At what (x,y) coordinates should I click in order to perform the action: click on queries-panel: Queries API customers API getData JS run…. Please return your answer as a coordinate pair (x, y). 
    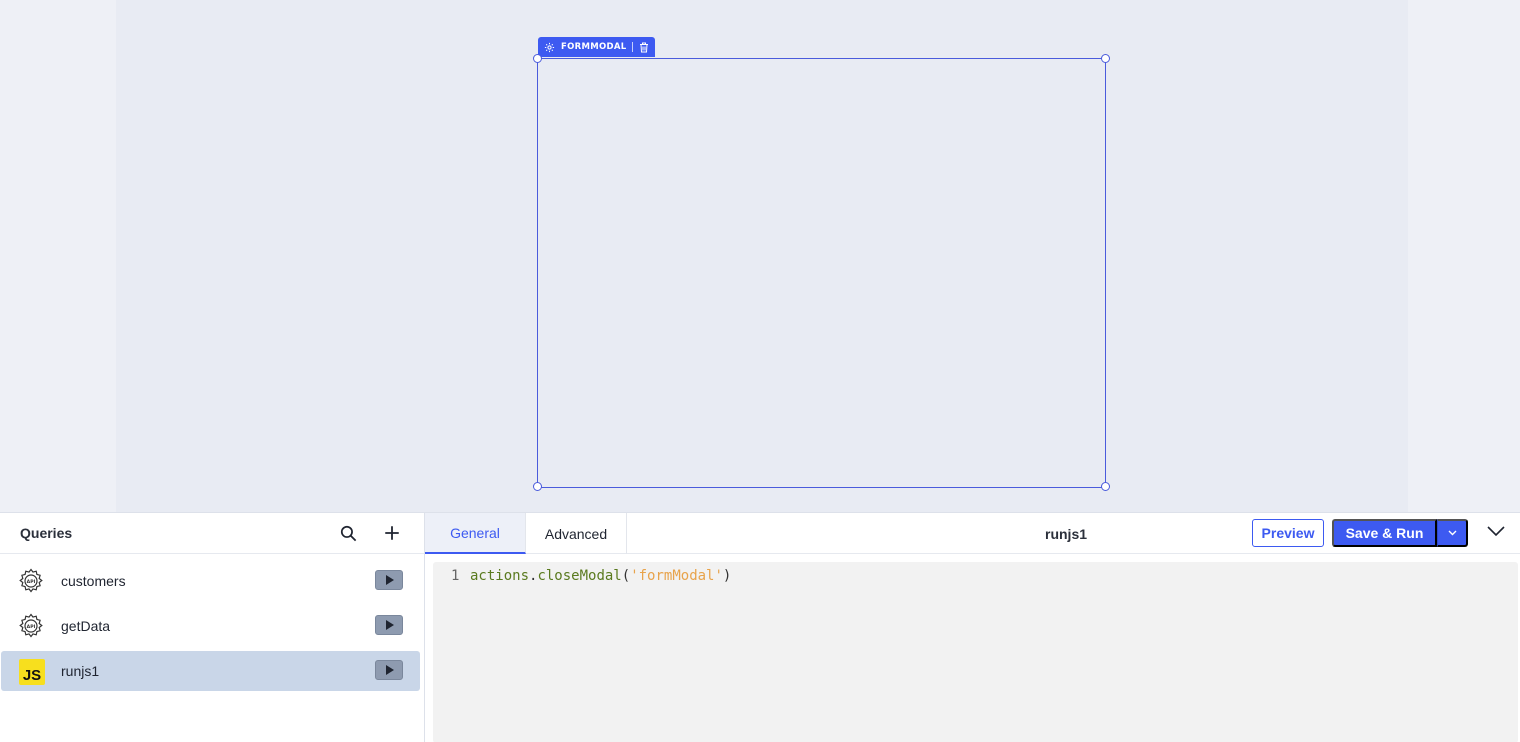
    Looking at the image, I should click on (212, 627).